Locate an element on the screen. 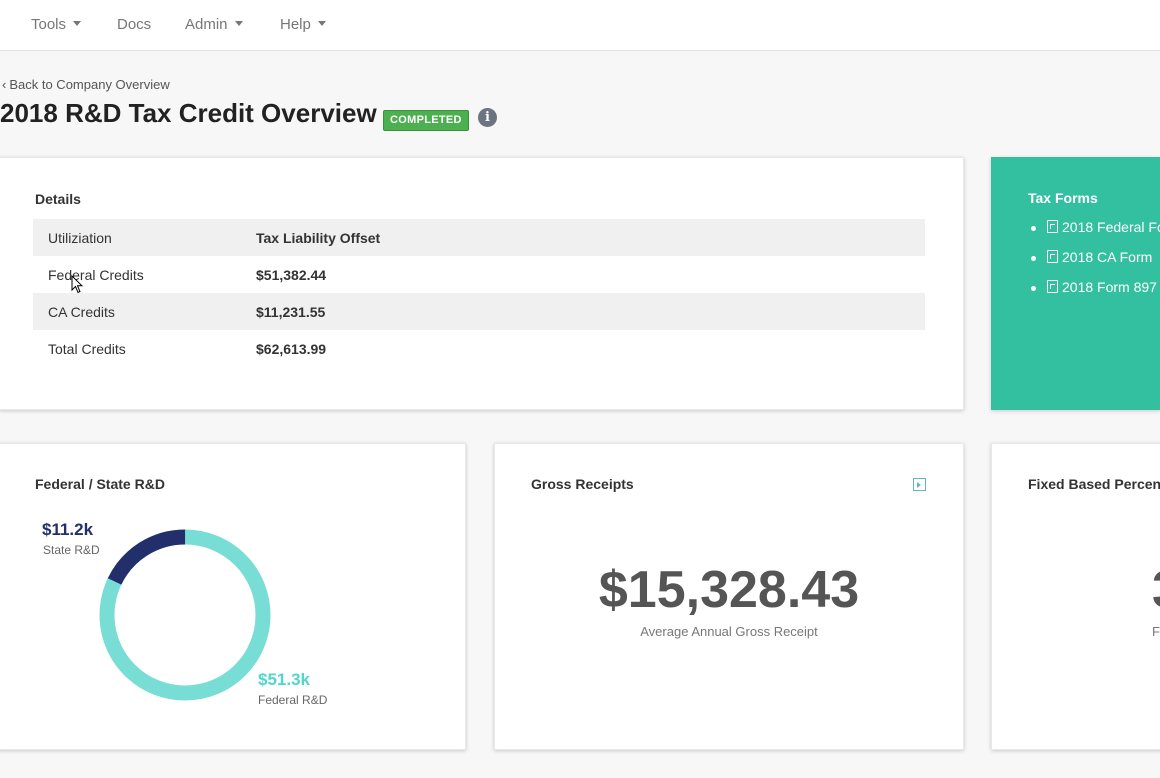 Image resolution: width=1160 pixels, height=778 pixels. row-value: $51,382.44 is located at coordinates (291, 274).